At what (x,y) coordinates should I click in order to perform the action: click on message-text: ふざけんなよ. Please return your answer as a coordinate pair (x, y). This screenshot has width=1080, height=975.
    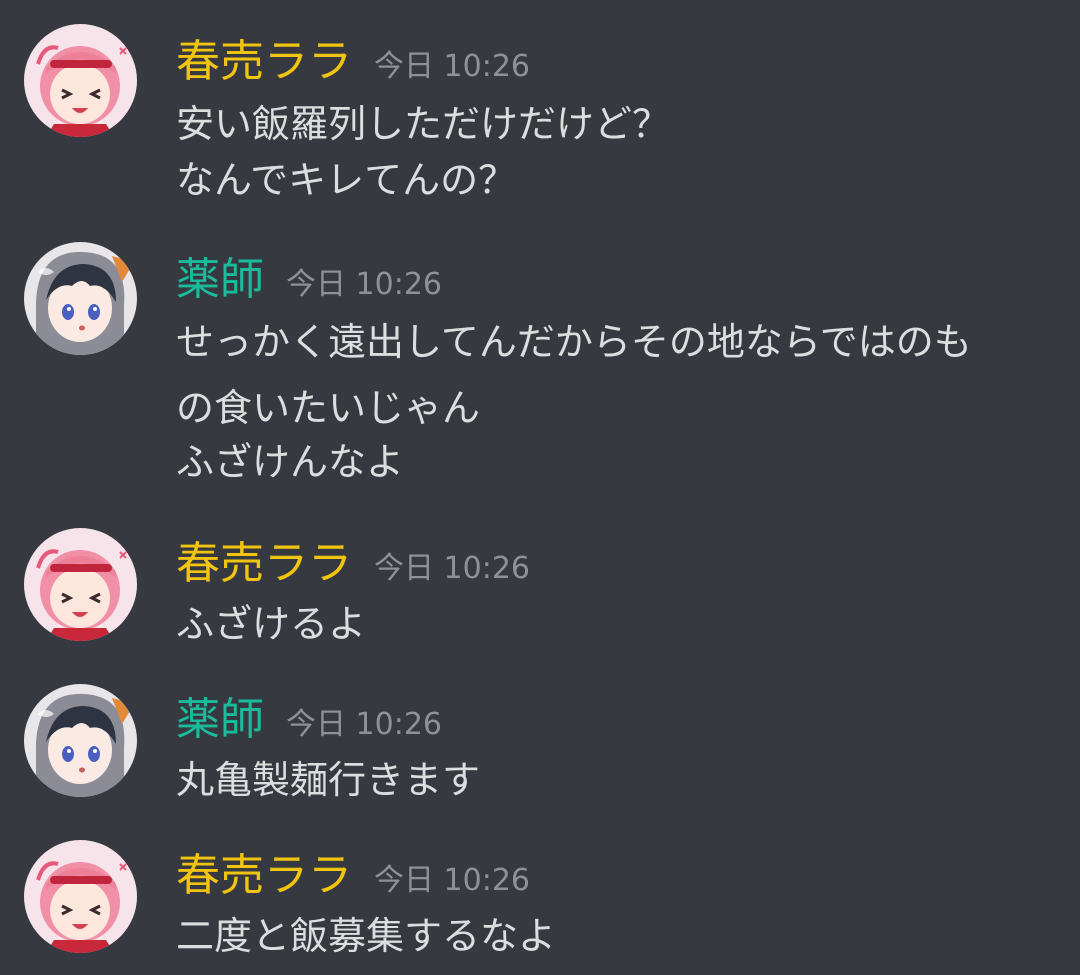
    Looking at the image, I should click on (290, 462).